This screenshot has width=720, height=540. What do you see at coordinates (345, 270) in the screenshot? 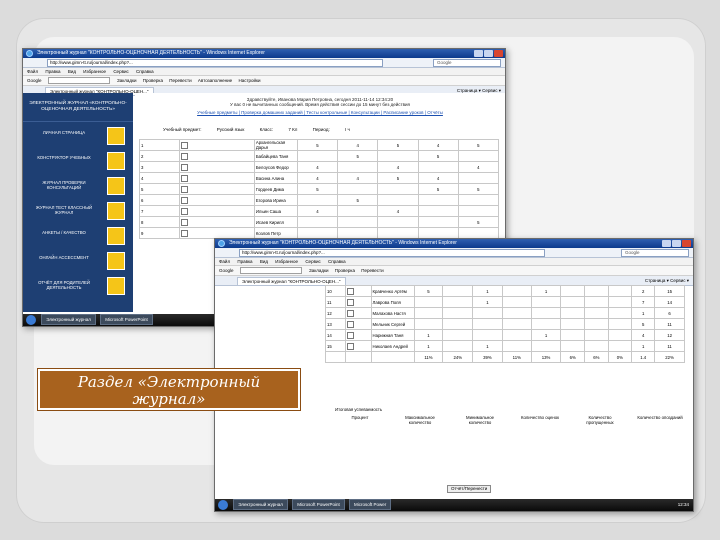
I see `toolbar-check: Проверка` at bounding box center [345, 270].